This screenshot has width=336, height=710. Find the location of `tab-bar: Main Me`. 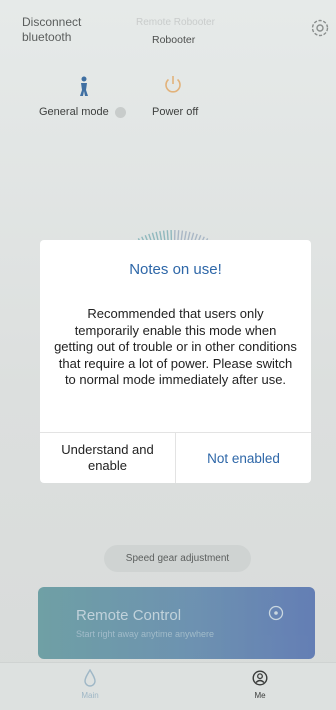

tab-bar: Main Me is located at coordinates (168, 686).